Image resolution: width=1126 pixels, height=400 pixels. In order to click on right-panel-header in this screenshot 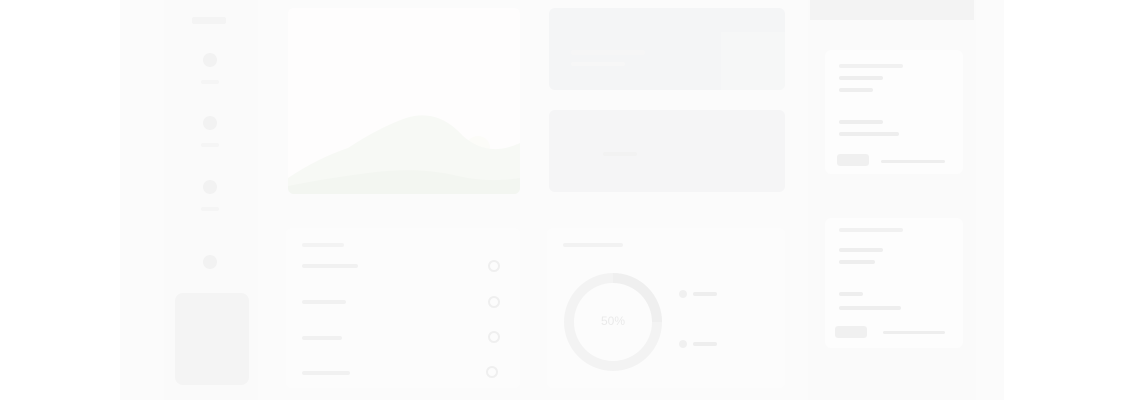, I will do `click(892, 10)`.